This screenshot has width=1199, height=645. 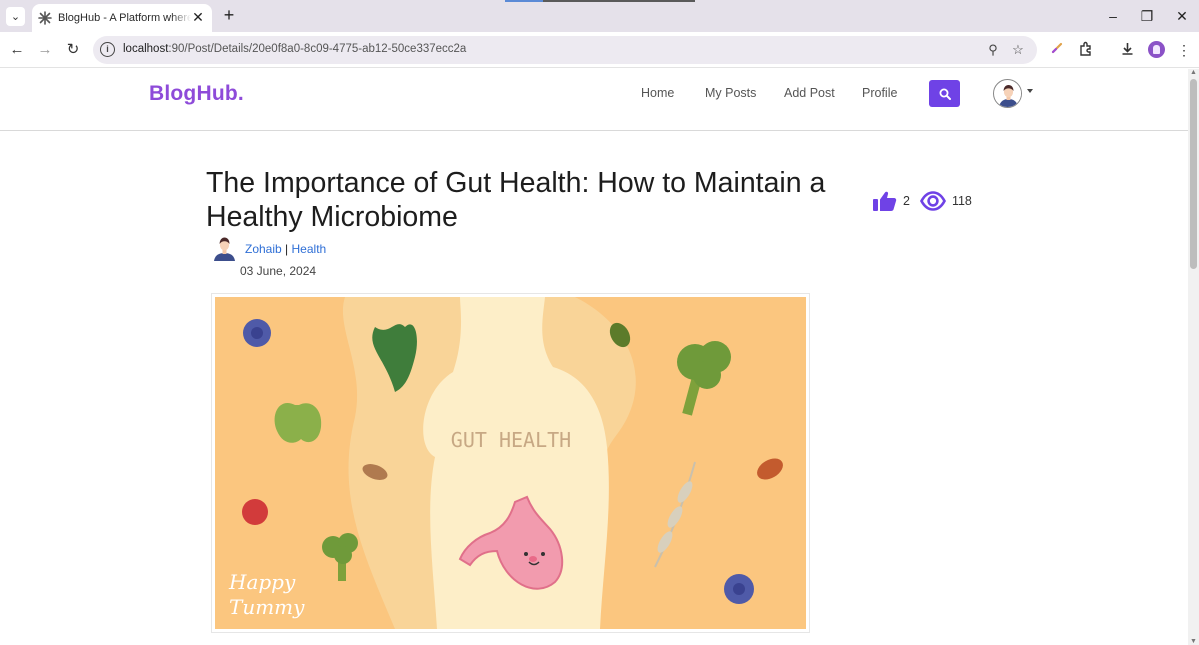 What do you see at coordinates (198, 17) in the screenshot?
I see `tab-close-icon: ✕` at bounding box center [198, 17].